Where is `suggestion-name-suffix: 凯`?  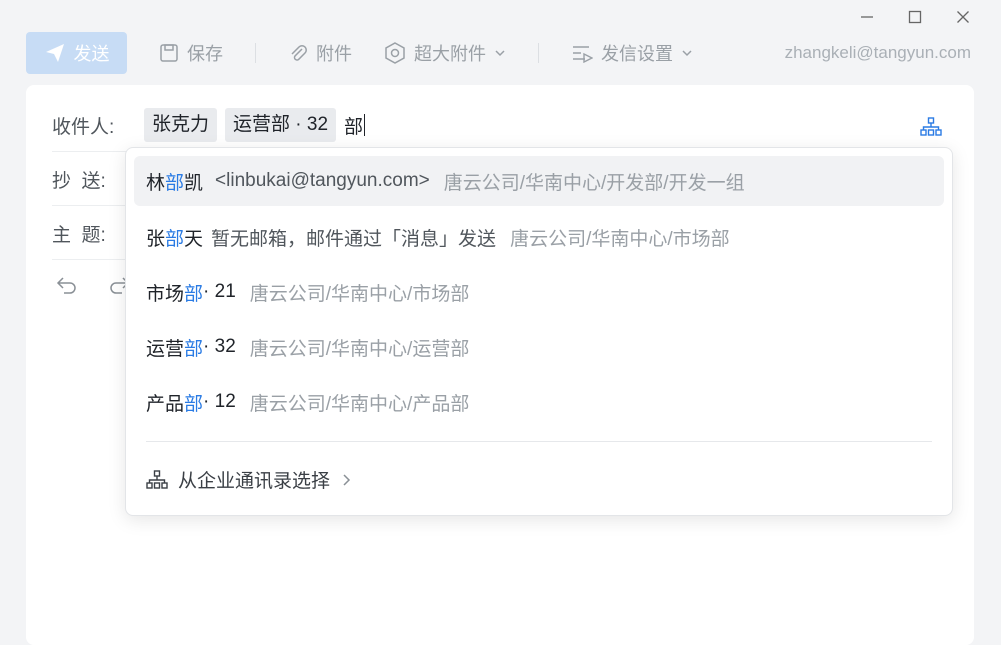
suggestion-name-suffix: 凯 is located at coordinates (194, 183).